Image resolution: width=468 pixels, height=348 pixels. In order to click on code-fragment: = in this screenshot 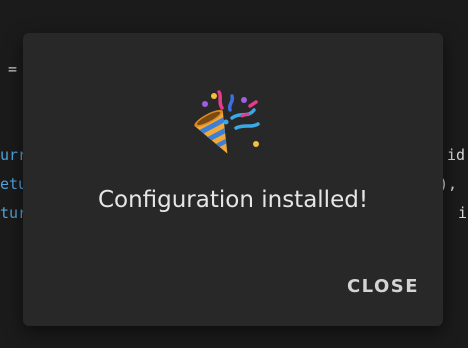, I will do `click(13, 69)`.